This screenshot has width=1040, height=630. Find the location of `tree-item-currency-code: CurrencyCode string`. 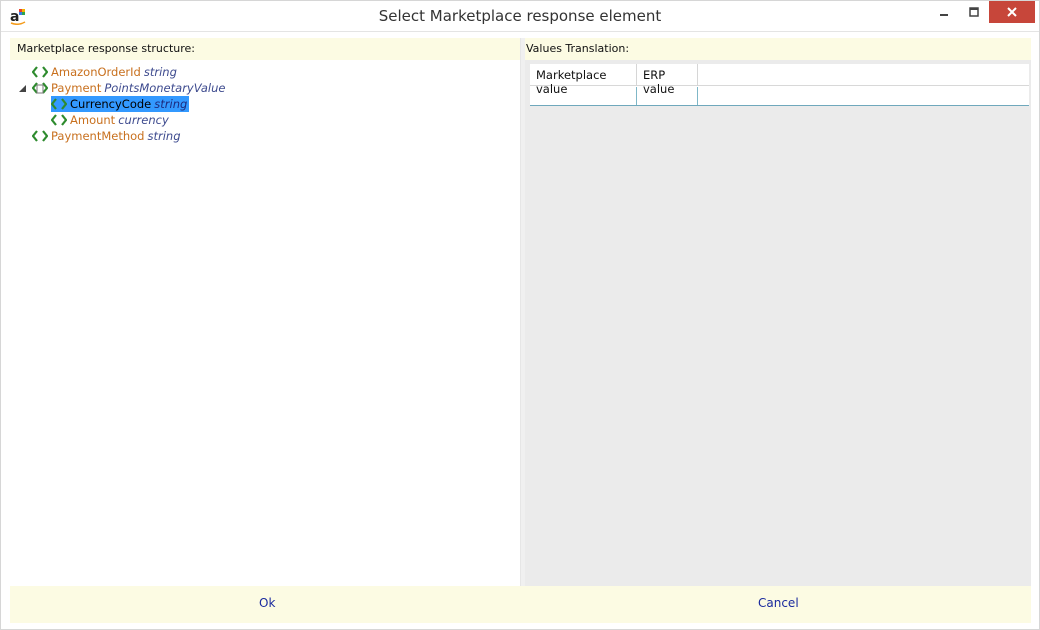

tree-item-currency-code: CurrencyCode string is located at coordinates (120, 104).